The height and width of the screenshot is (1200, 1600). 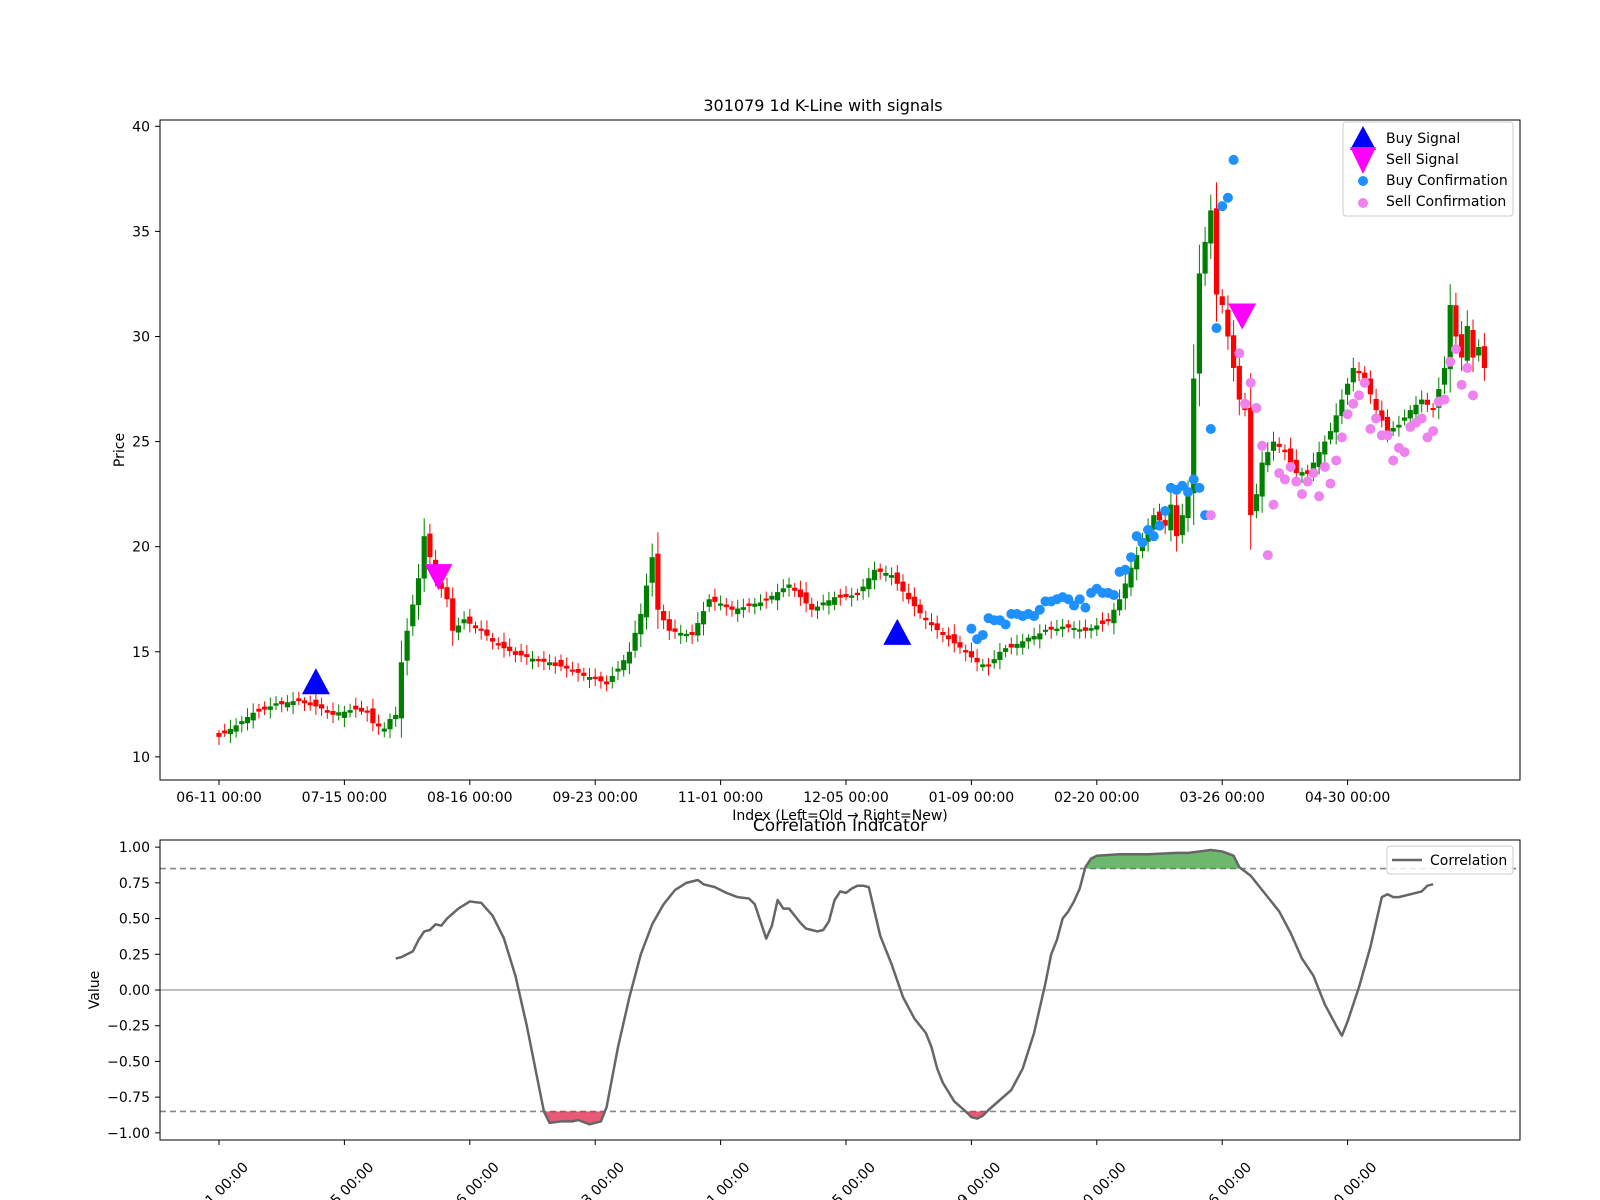 I want to click on correlation-y-tick-label: 1.00, so click(x=134, y=848).